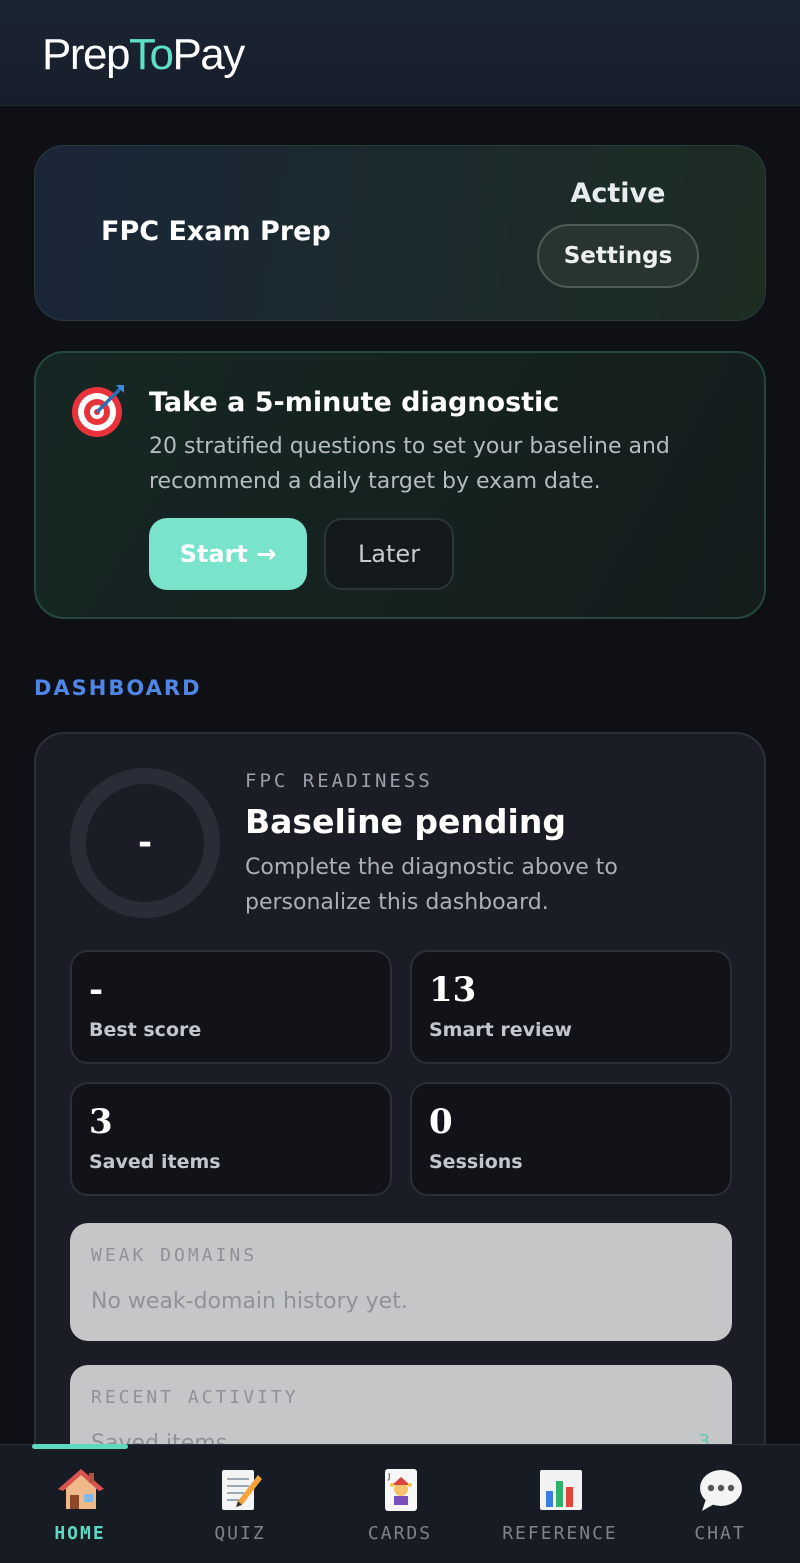  Describe the element at coordinates (242, 1490) in the screenshot. I see `quiz-icon` at that location.